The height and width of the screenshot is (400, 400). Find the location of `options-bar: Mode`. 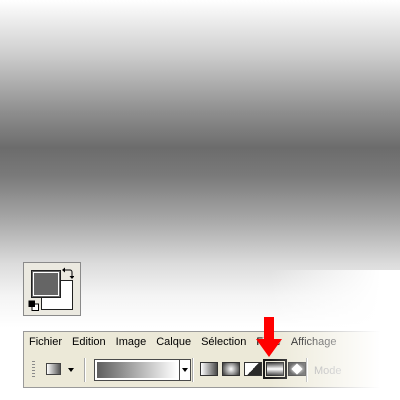

options-bar: Mode is located at coordinates (211, 370).